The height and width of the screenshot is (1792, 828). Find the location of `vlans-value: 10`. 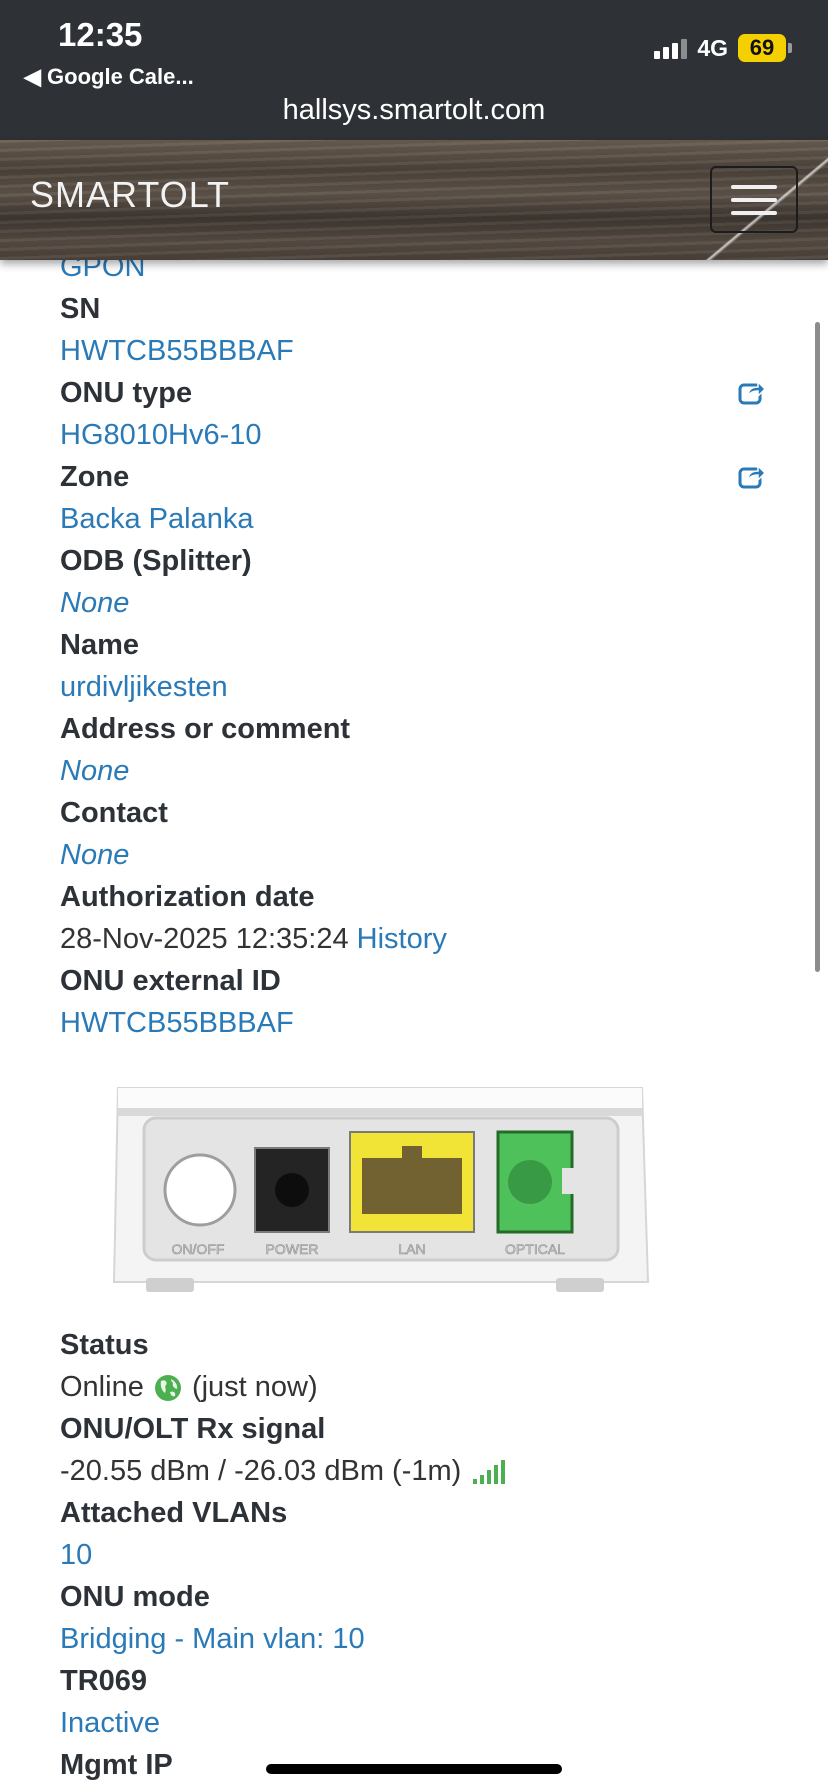

vlans-value: 10 is located at coordinates (420, 1555).